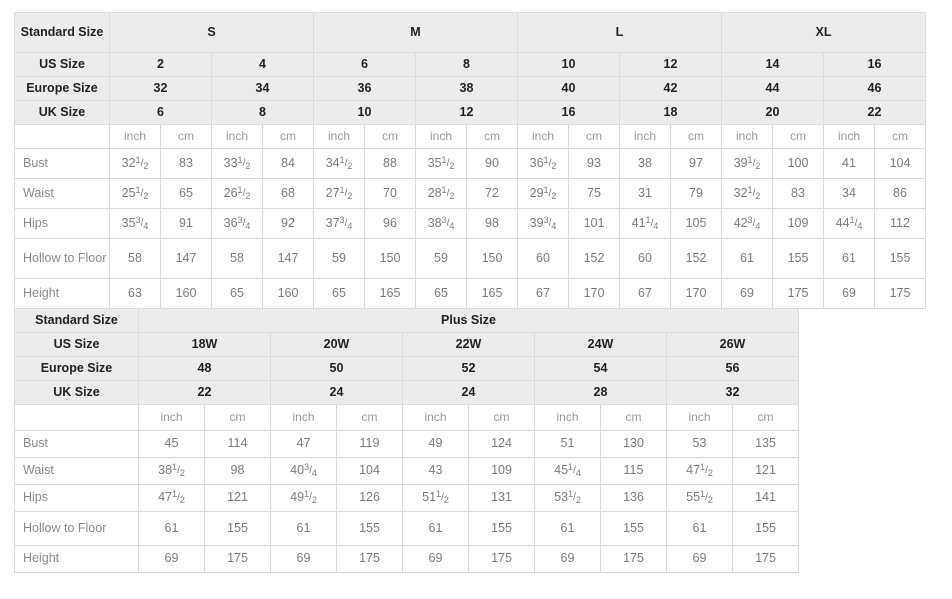  Describe the element at coordinates (160, 112) in the screenshot. I see `header-cell: 6` at that location.